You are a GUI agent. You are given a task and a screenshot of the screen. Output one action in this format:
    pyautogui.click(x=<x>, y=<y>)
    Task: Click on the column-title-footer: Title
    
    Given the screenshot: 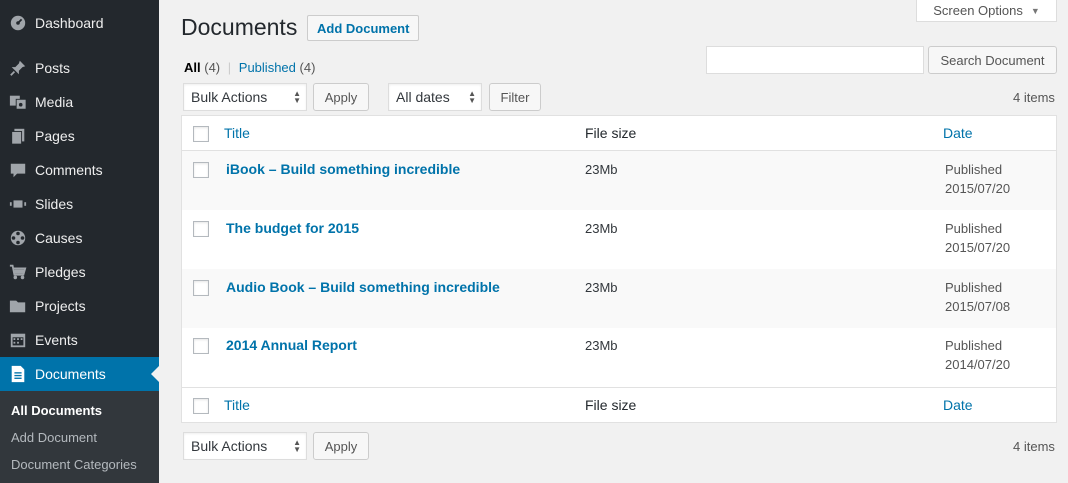 What is the action you would take?
    pyautogui.click(x=237, y=405)
    